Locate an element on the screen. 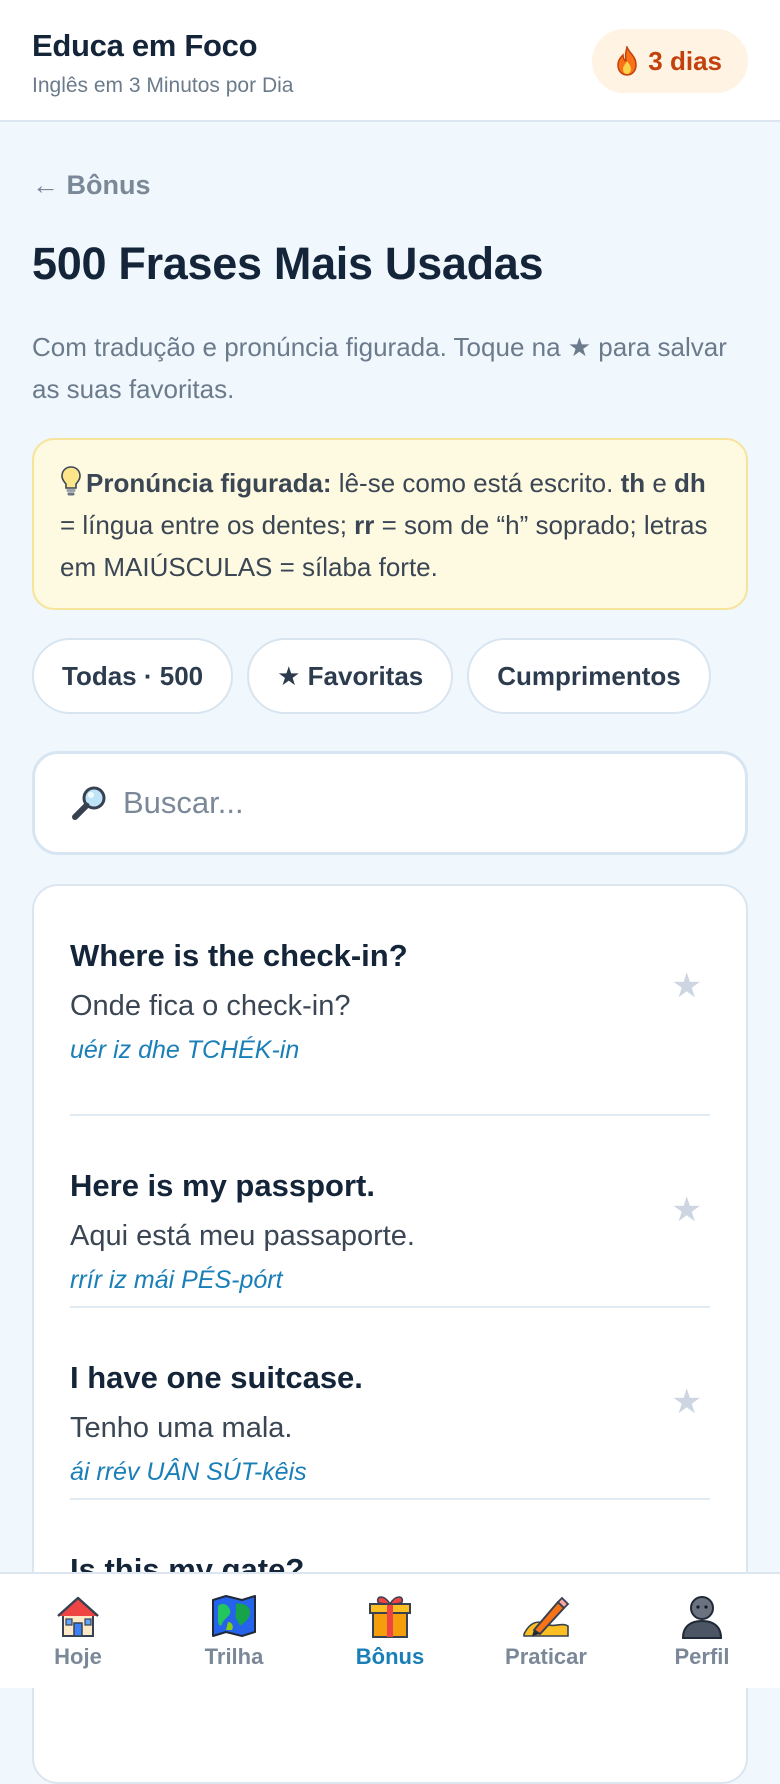 This screenshot has height=1784, width=780. phrase-translation: Aqui está meu passaporte. is located at coordinates (242, 1236).